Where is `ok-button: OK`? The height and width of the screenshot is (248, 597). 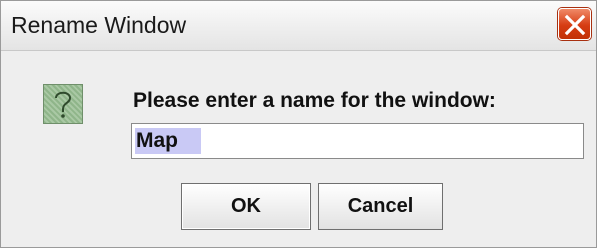 ok-button: OK is located at coordinates (246, 206).